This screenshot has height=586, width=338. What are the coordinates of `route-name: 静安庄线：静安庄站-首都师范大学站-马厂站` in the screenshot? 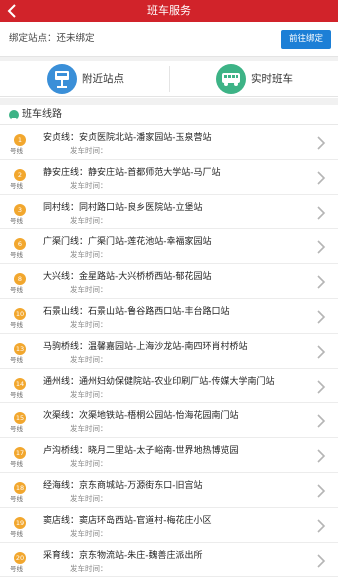 It's located at (132, 172).